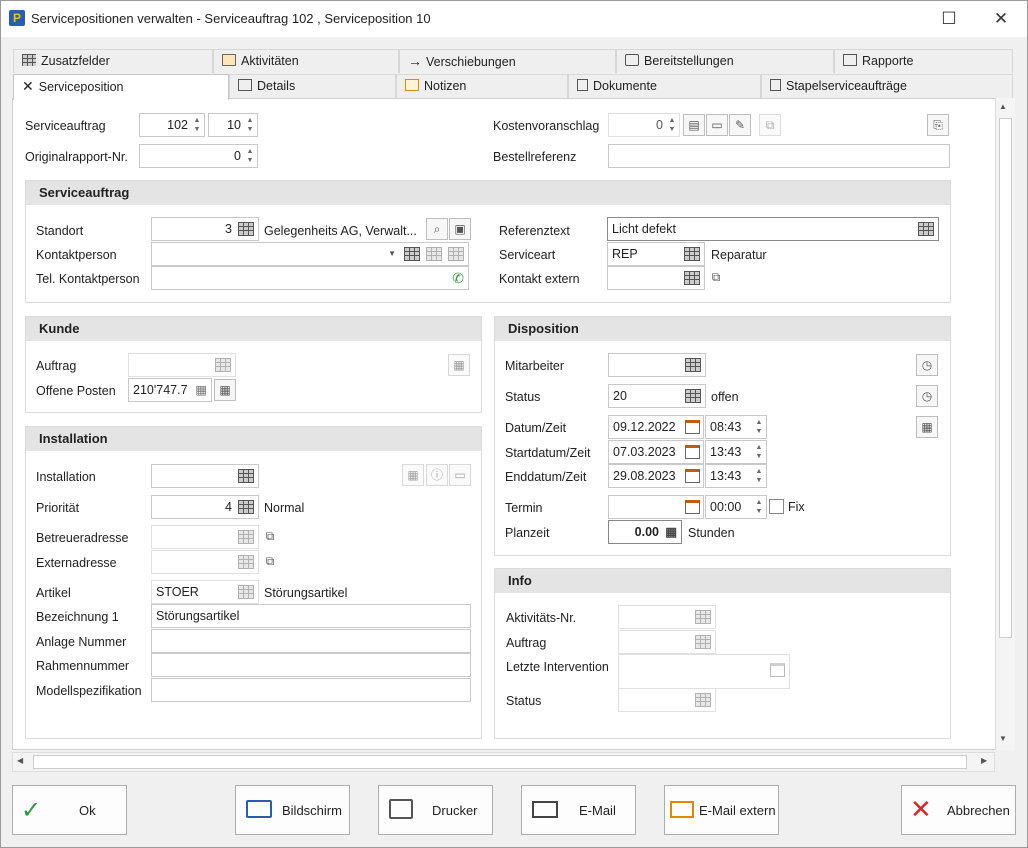 The height and width of the screenshot is (848, 1028). Describe the element at coordinates (198, 156) in the screenshot. I see `originalrapport-field: 0 ▲ ▼` at that location.